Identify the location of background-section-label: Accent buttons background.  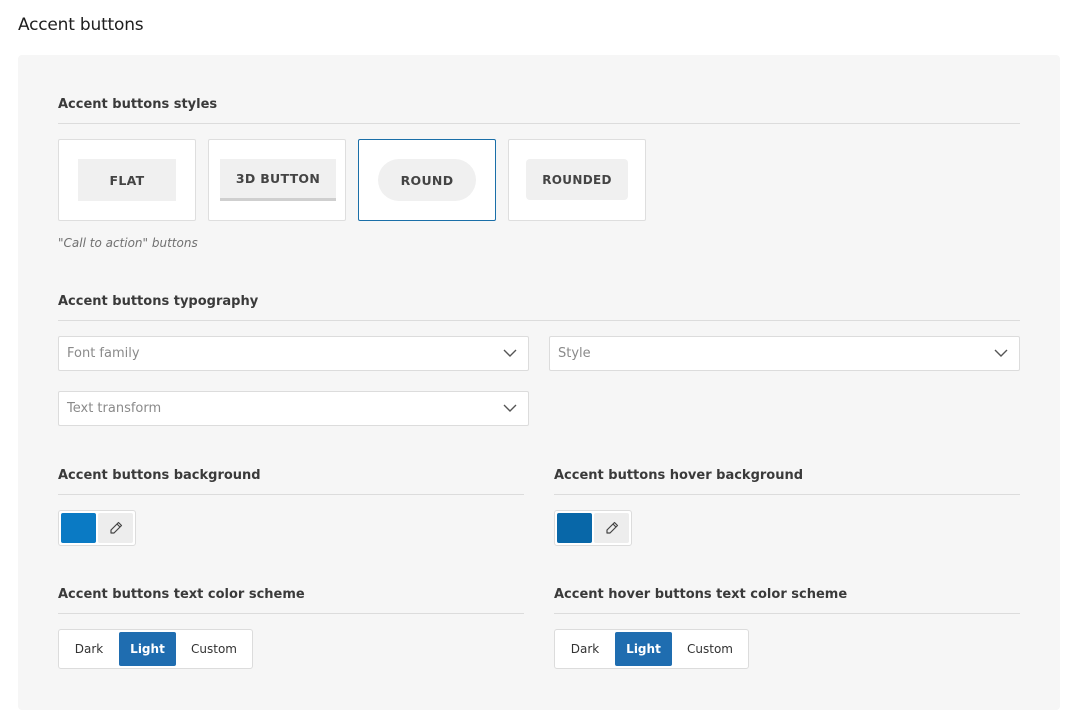
(159, 475).